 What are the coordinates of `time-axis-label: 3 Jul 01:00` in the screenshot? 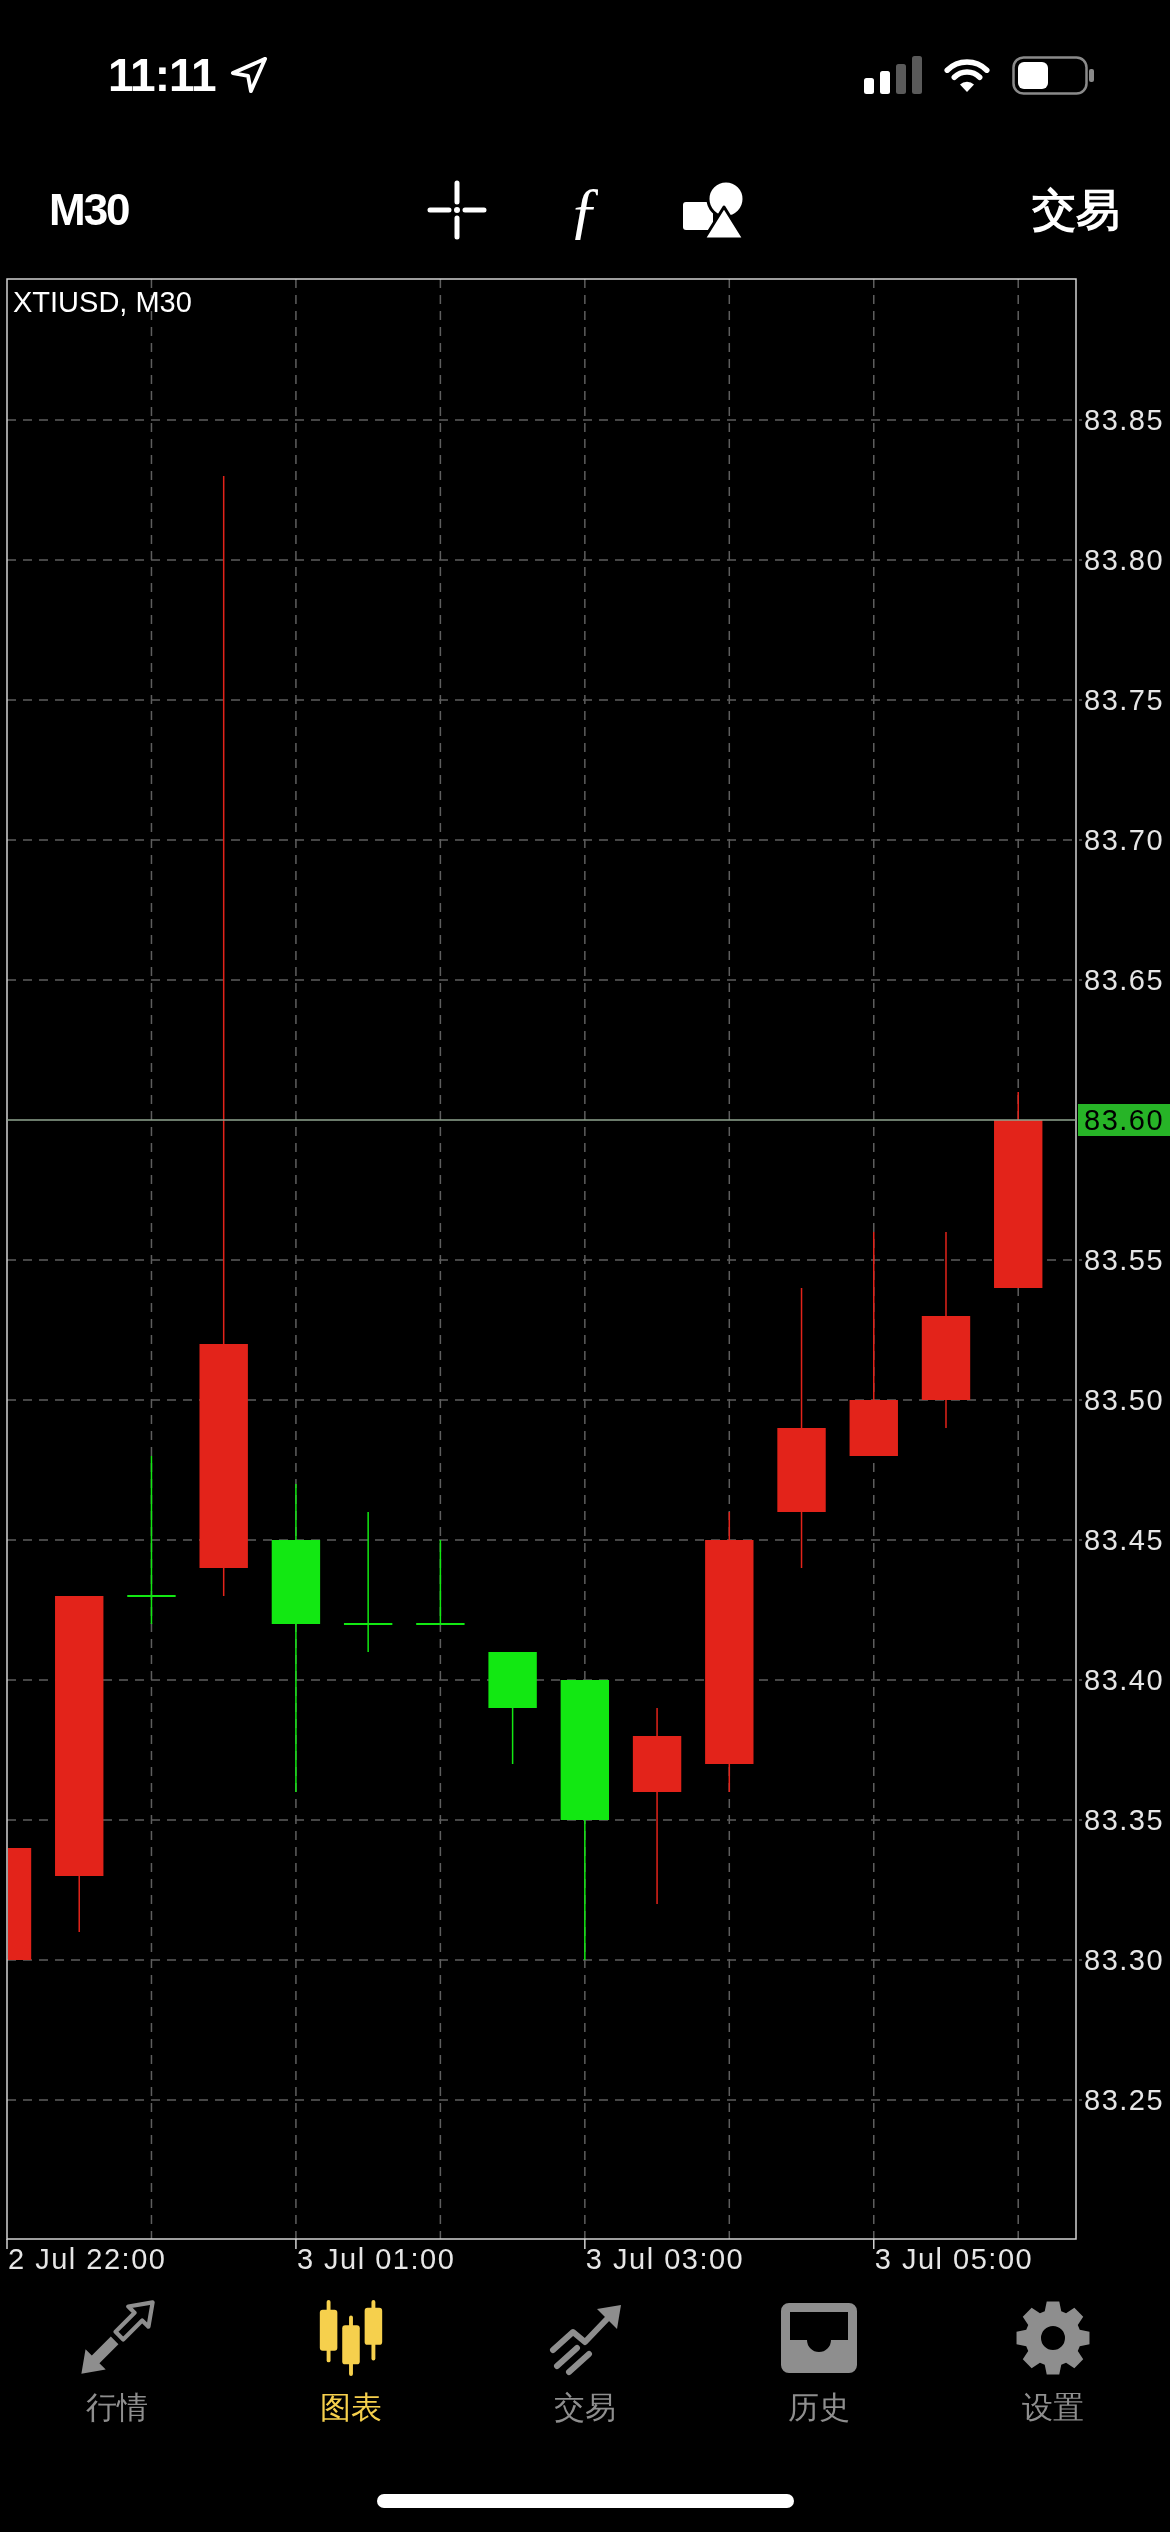 It's located at (376, 2259).